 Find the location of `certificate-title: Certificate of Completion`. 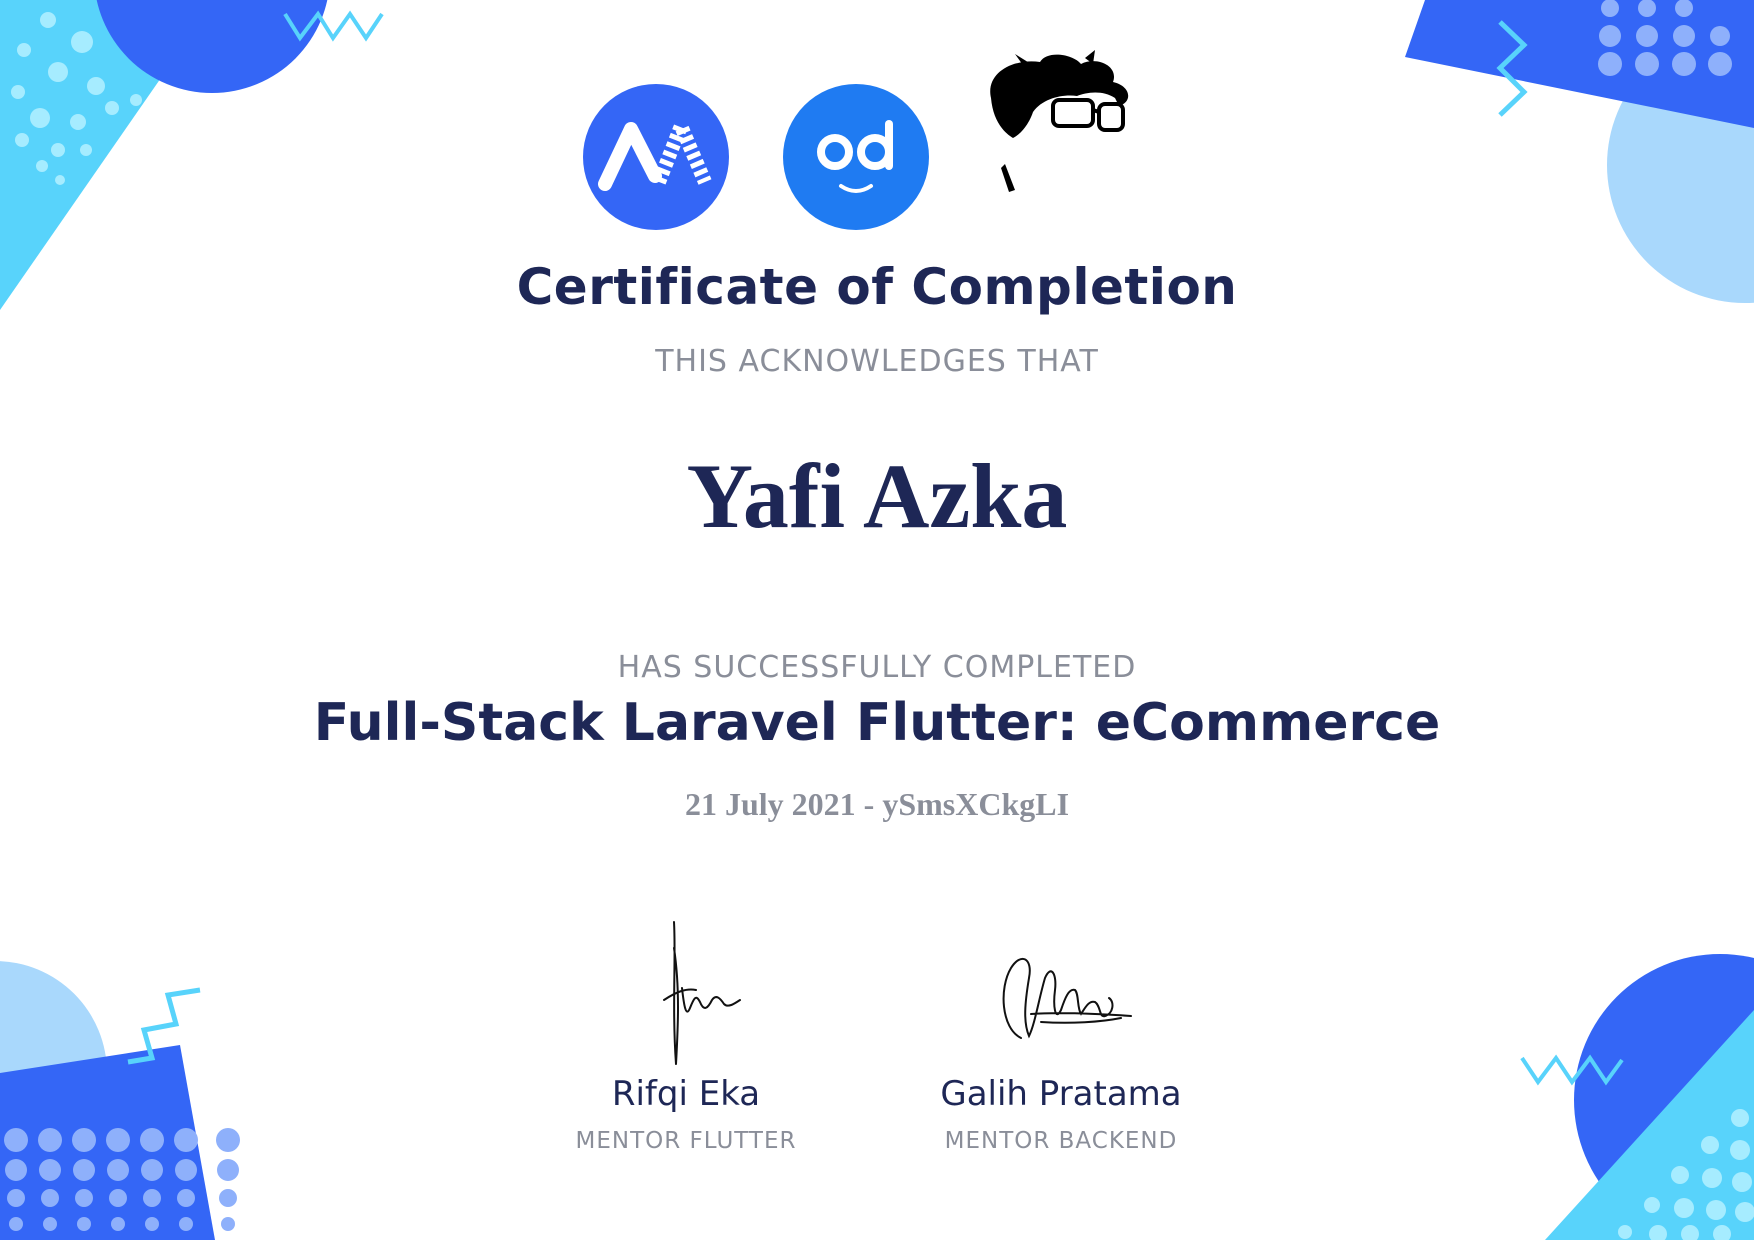

certificate-title: Certificate of Completion is located at coordinates (877, 287).